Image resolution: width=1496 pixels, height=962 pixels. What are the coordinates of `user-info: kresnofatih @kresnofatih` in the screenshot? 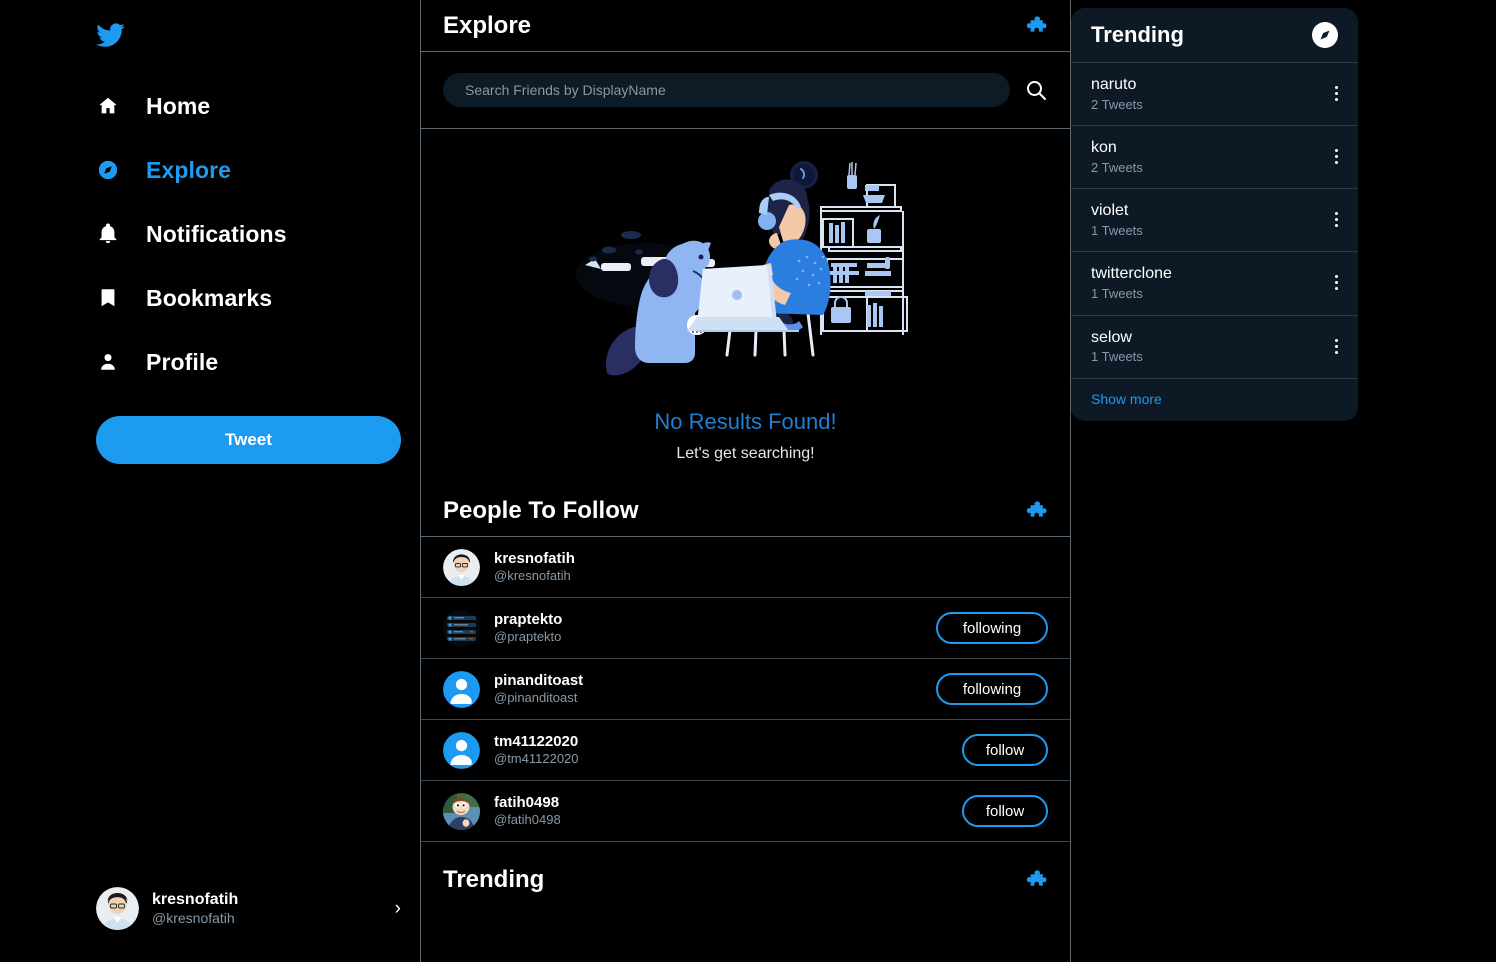 It's located at (534, 567).